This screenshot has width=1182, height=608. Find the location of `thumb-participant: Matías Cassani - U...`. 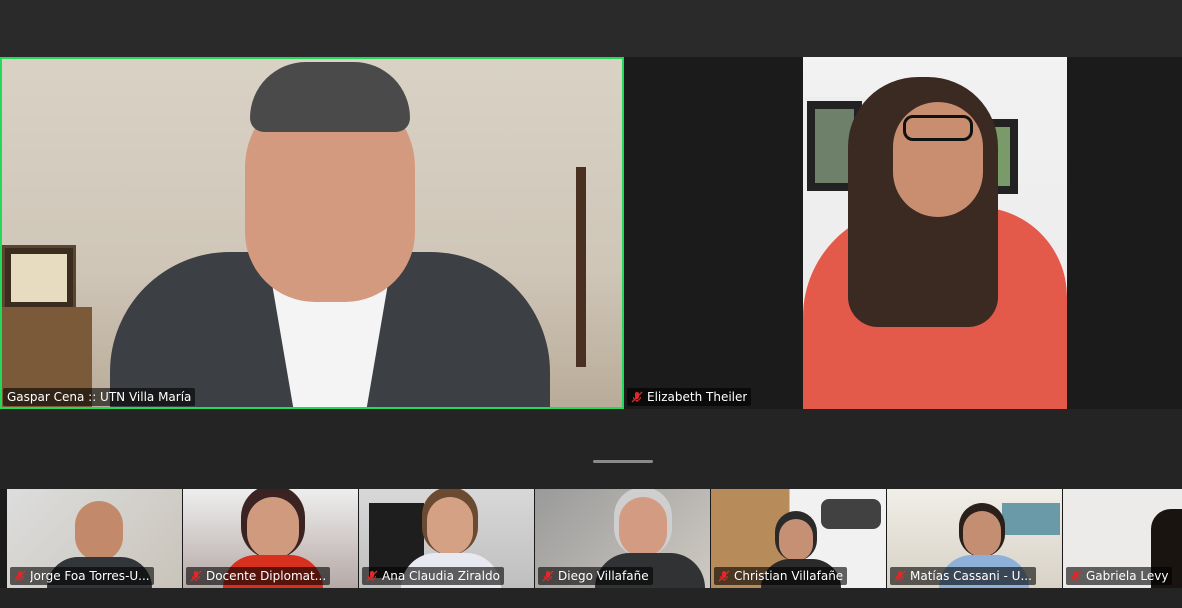

thumb-participant: Matías Cassani - U... is located at coordinates (974, 538).